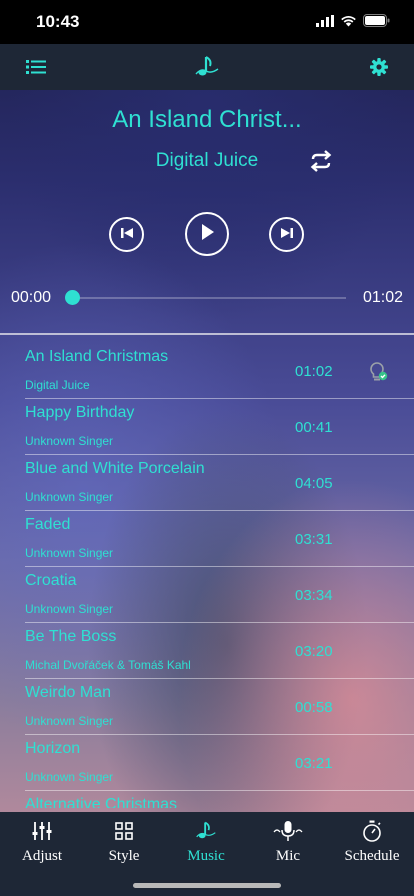 The image size is (414, 896). Describe the element at coordinates (115, 468) in the screenshot. I see `song-title: Blue and White Porcelain` at that location.